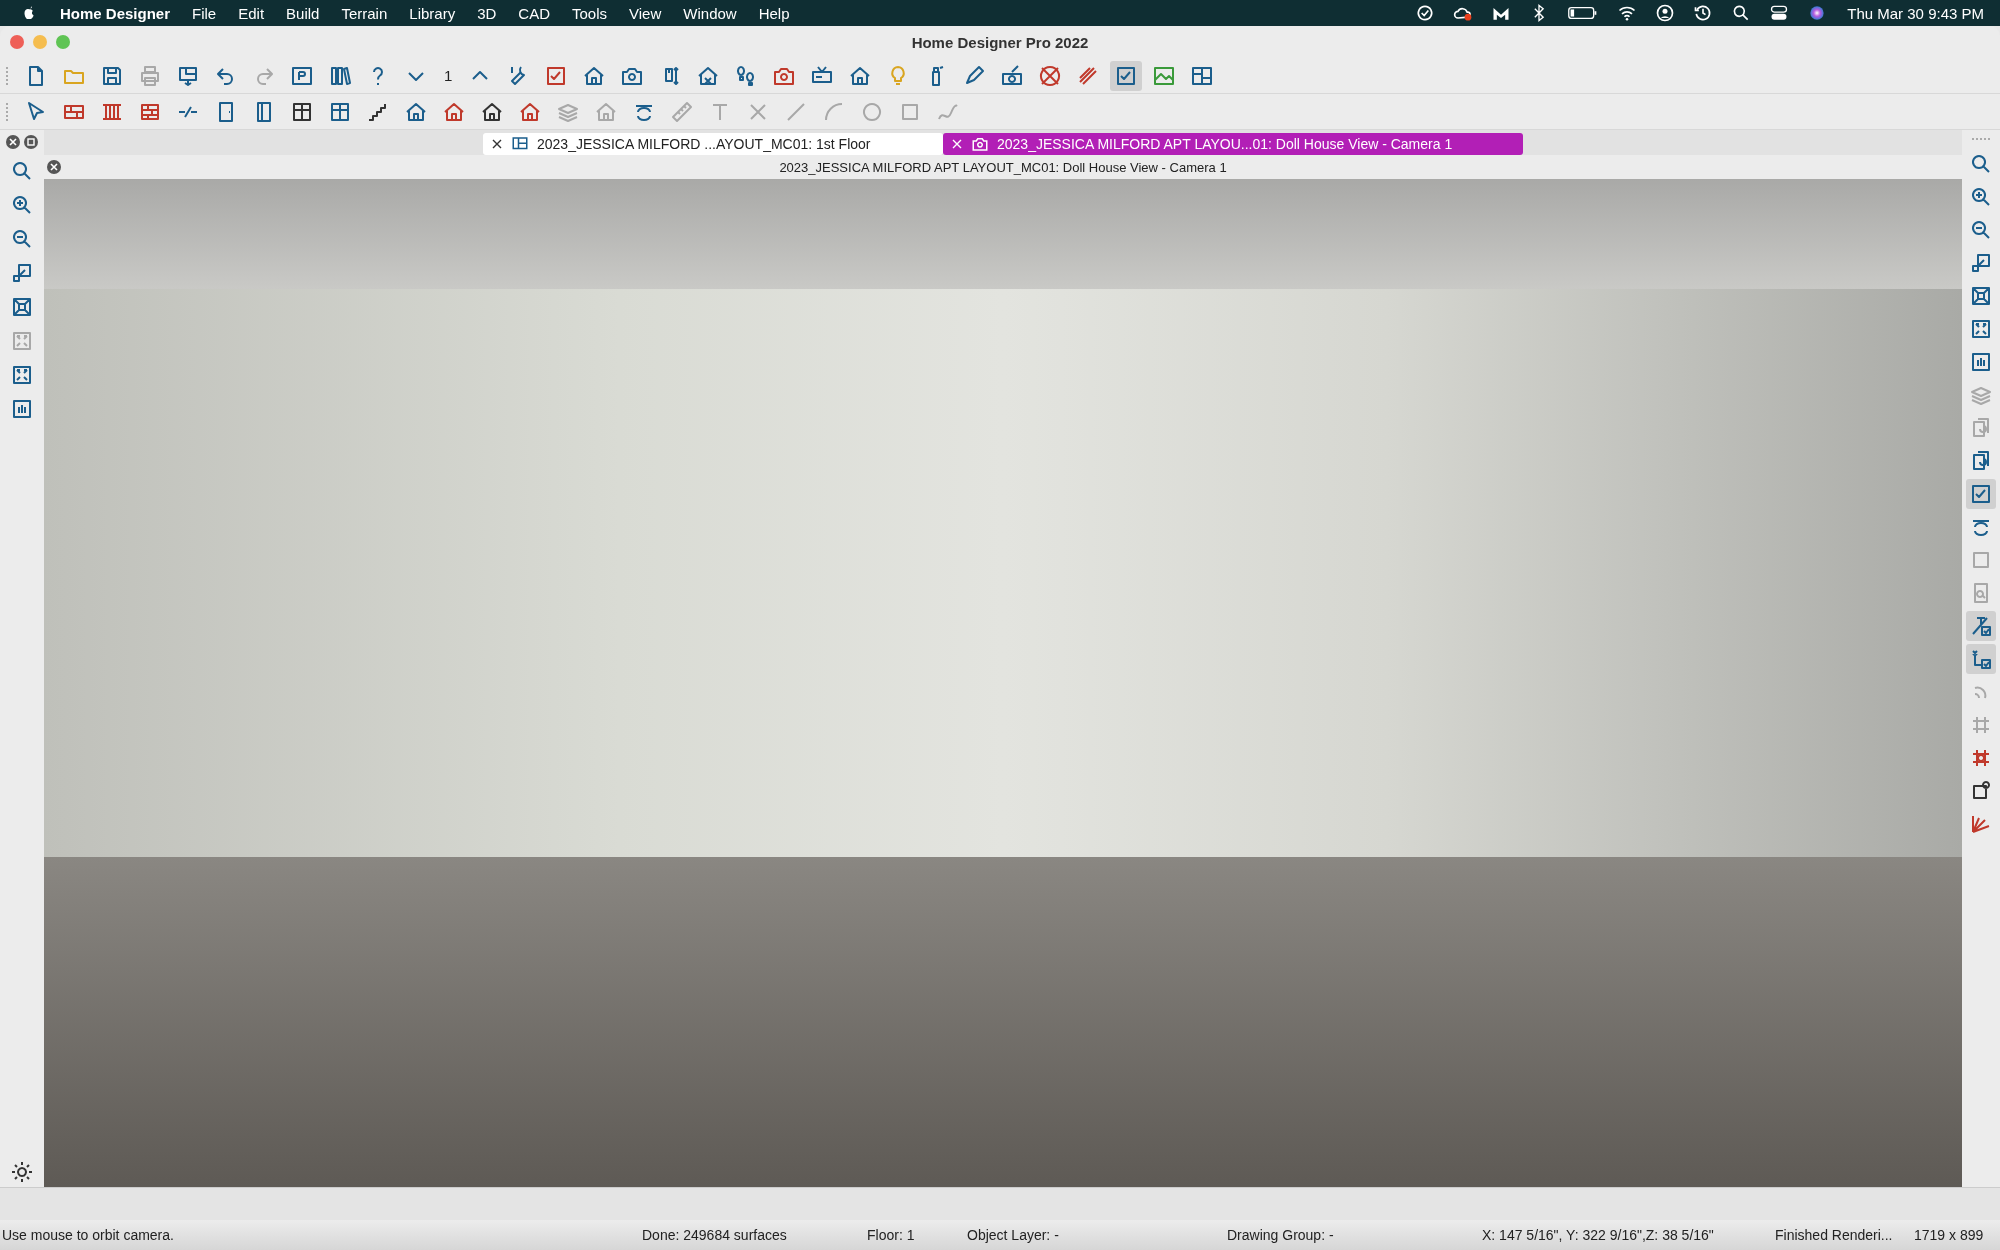 The height and width of the screenshot is (1250, 2000). Describe the element at coordinates (1665, 13) in the screenshot. I see `user-icon` at that location.